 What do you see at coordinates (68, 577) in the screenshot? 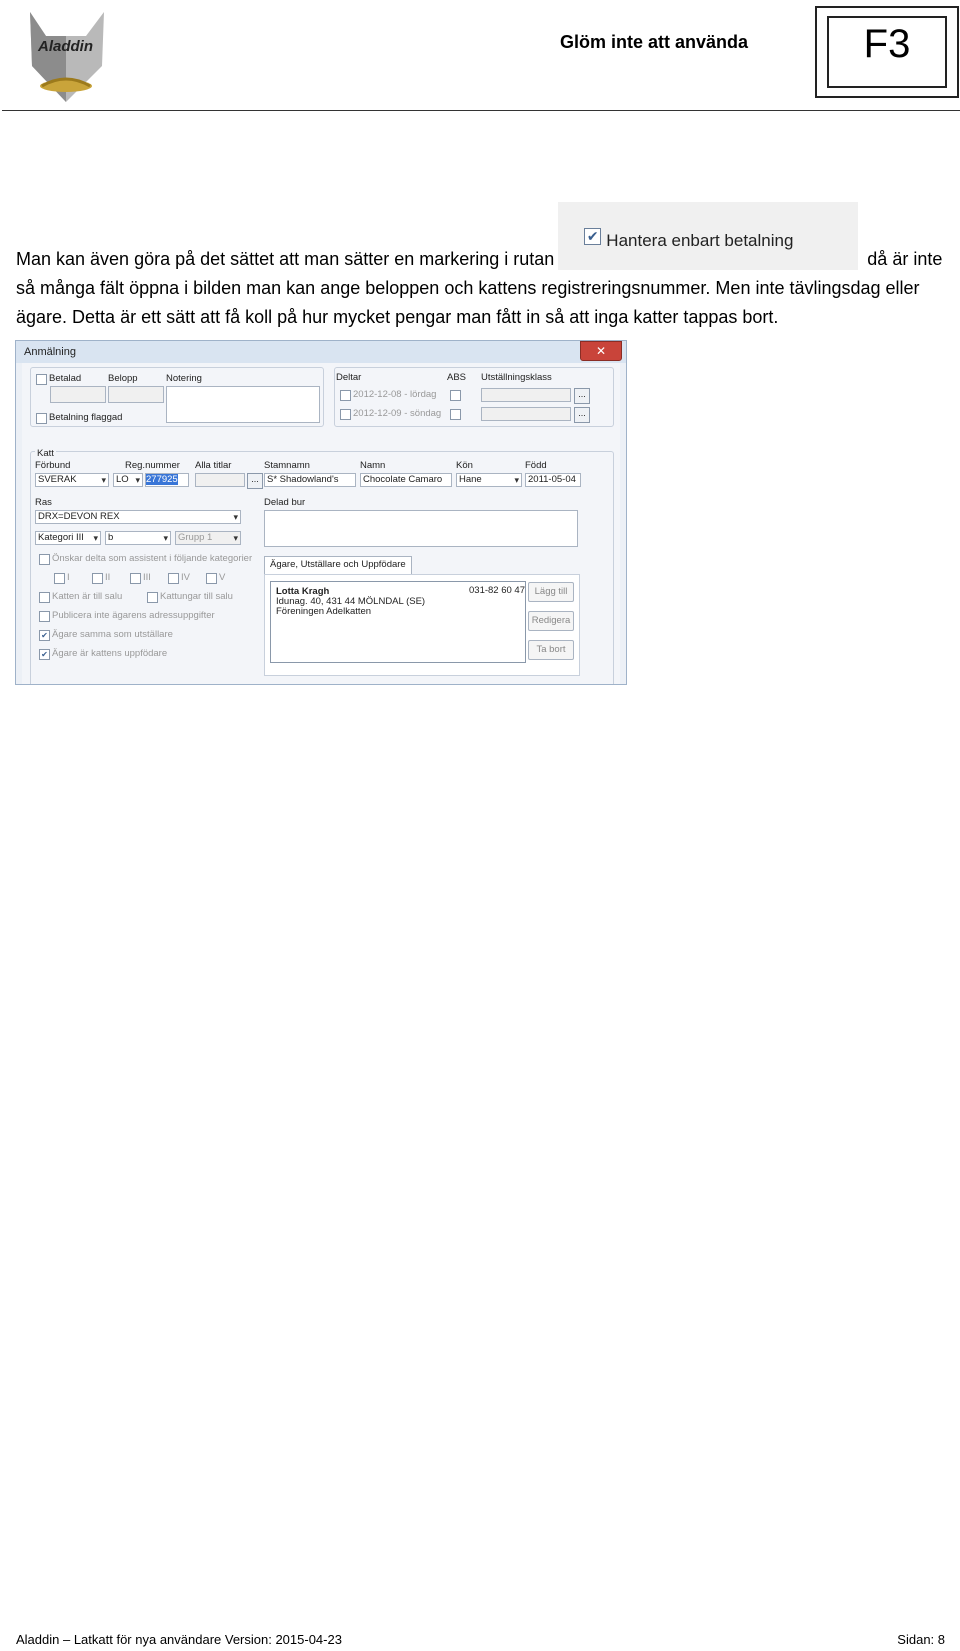
I see `kat1-label: I` at bounding box center [68, 577].